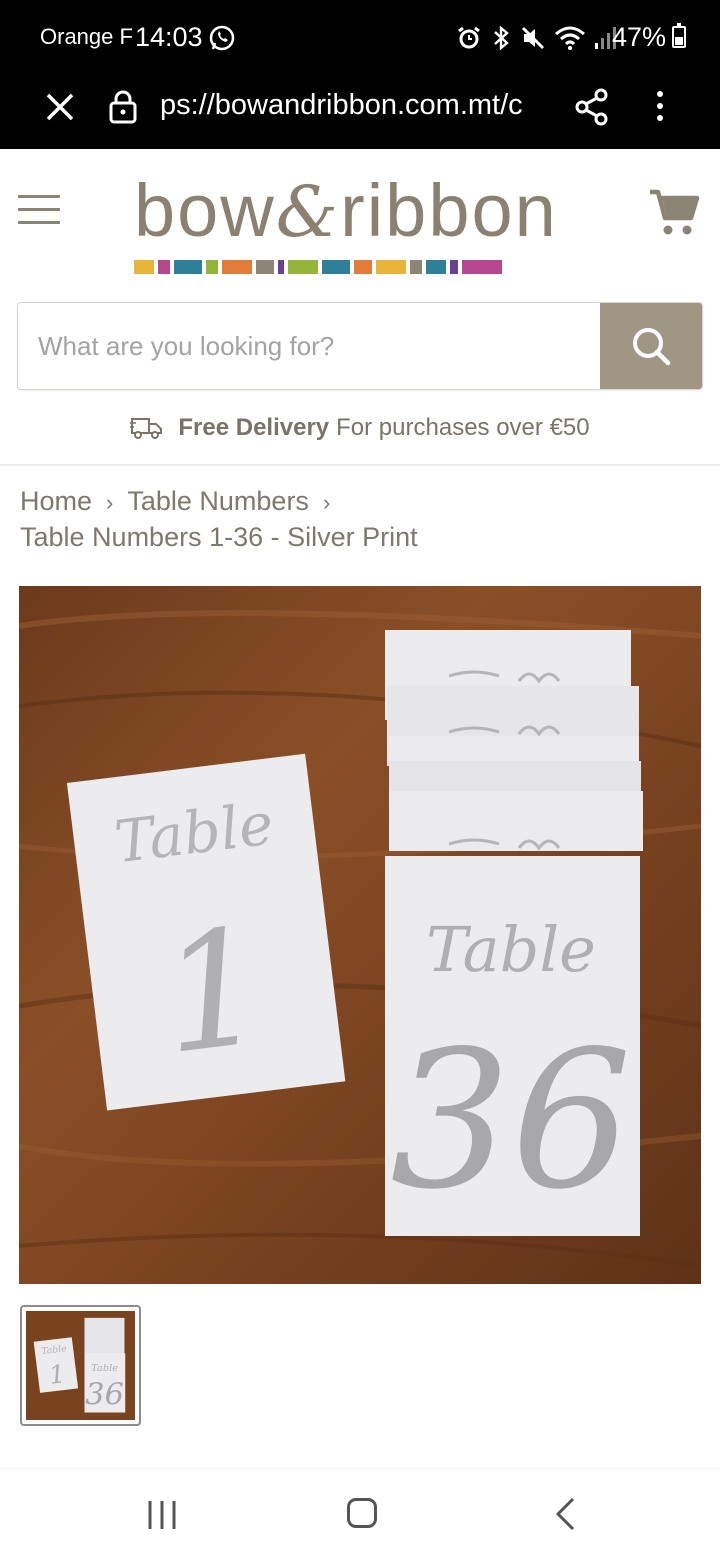 This screenshot has width=720, height=1560. I want to click on site-logo: bow&ribbon, so click(364, 223).